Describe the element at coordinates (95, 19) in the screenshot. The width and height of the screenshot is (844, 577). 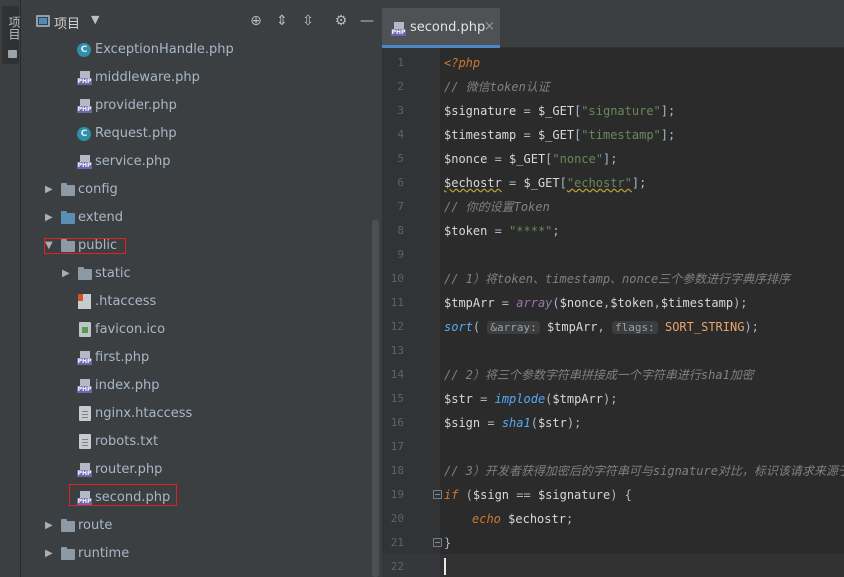
I see `caret-down-icon: ▼` at that location.